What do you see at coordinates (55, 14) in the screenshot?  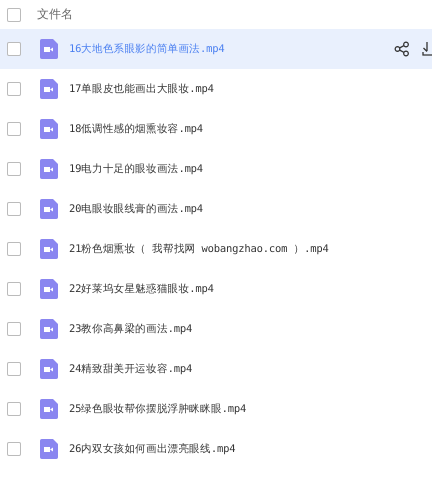 I see `column-header: 文件名` at bounding box center [55, 14].